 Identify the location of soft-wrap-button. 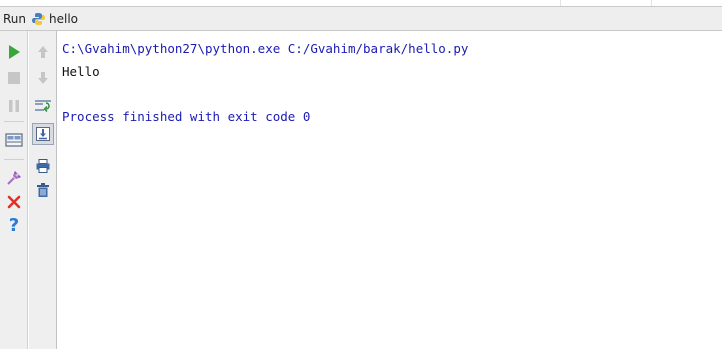
(43, 106).